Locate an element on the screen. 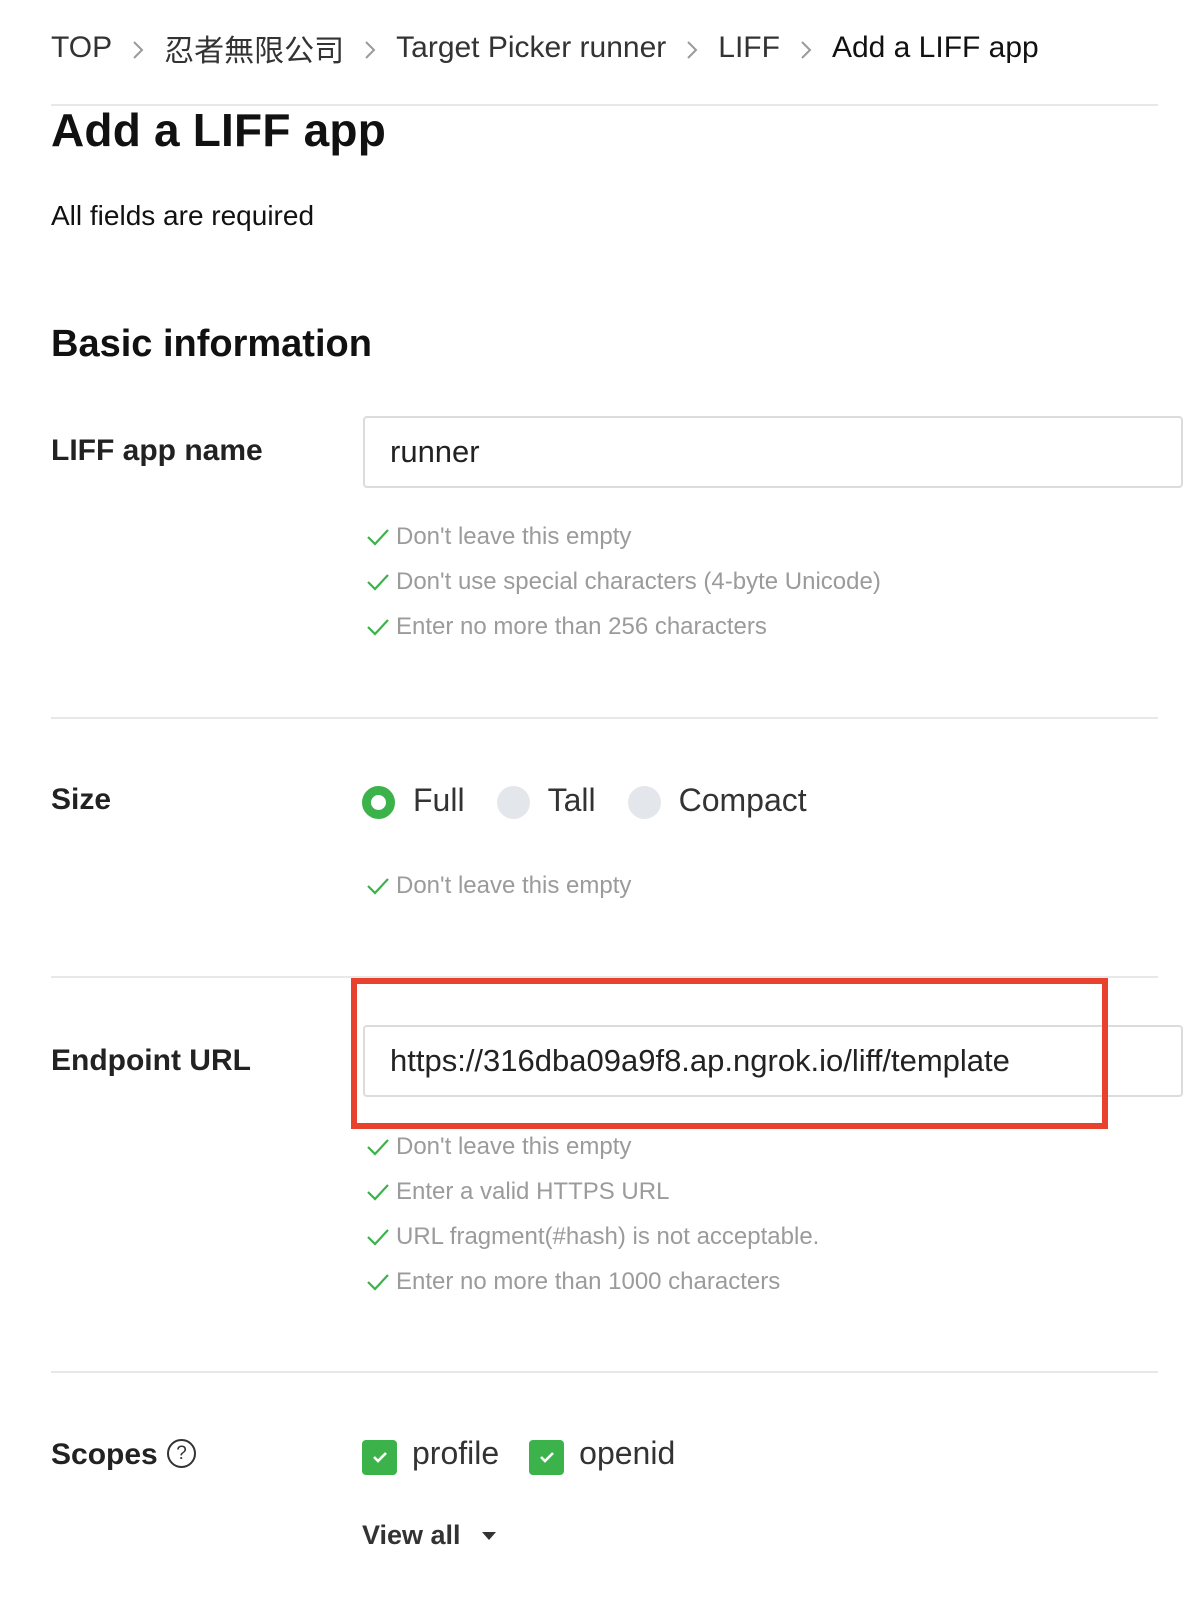 The width and height of the screenshot is (1188, 1608). view-all-label: View all is located at coordinates (411, 1535).